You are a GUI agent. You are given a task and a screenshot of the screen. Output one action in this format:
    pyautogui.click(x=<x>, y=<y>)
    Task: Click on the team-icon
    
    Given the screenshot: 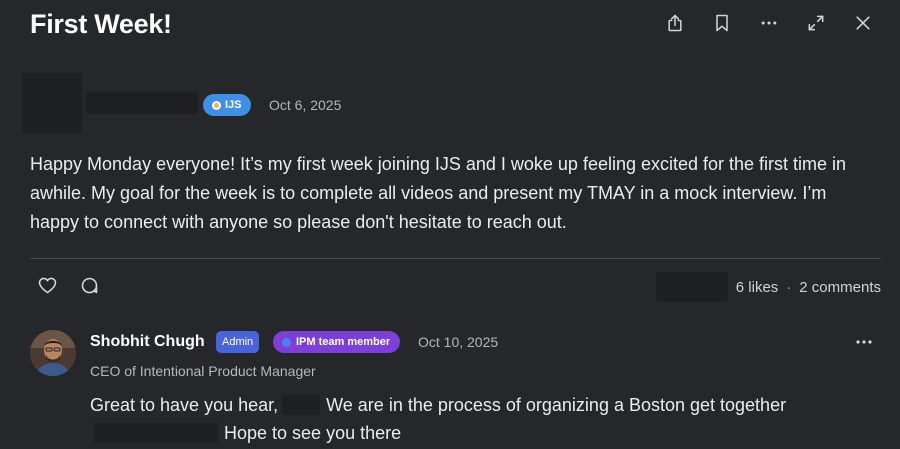 What is the action you would take?
    pyautogui.click(x=286, y=342)
    